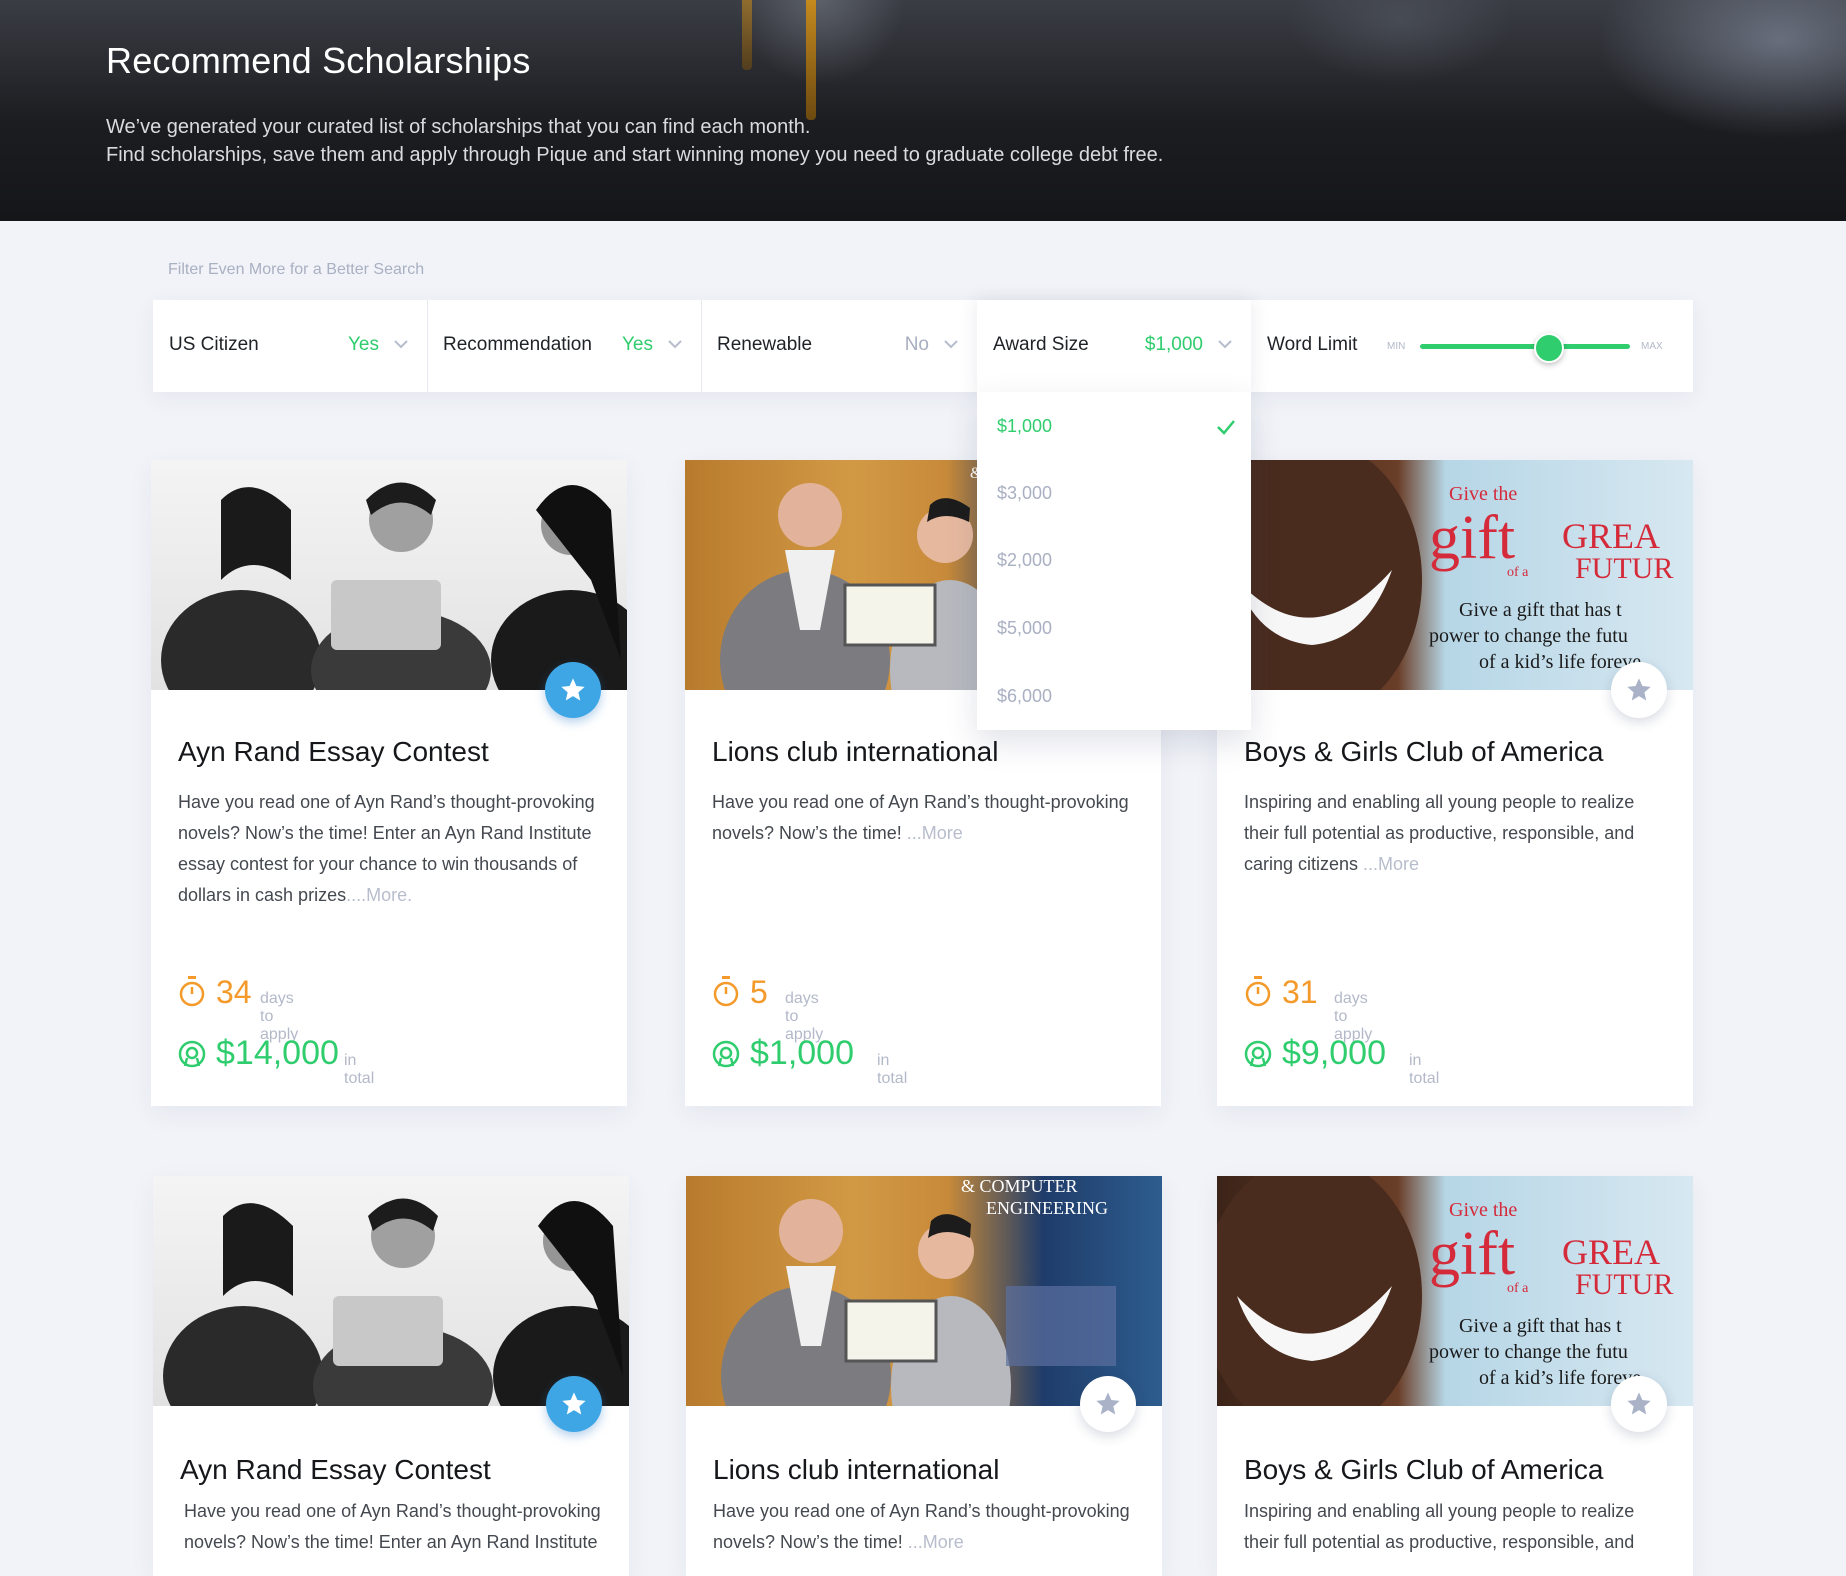  I want to click on banner-text: of a kid’s life foreve, so click(1560, 662).